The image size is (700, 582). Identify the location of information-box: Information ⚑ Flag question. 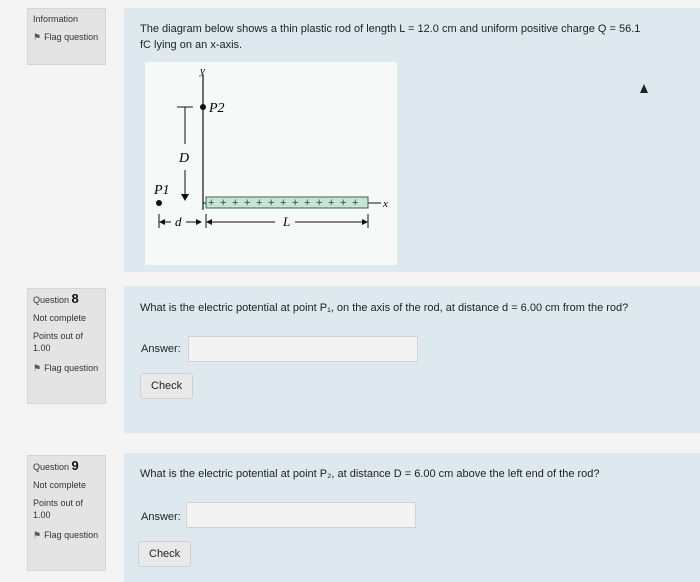
(66, 36).